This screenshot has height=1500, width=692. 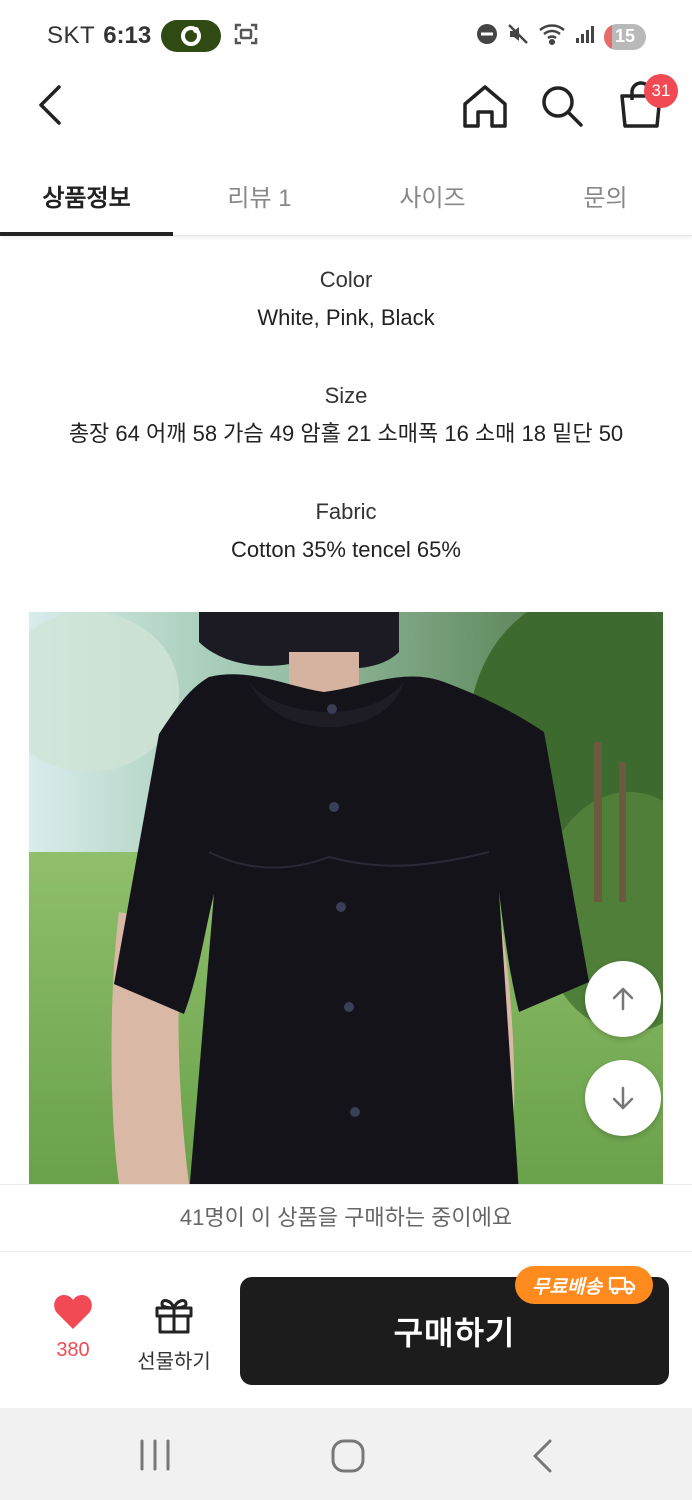 I want to click on screenshot-icon, so click(x=246, y=36).